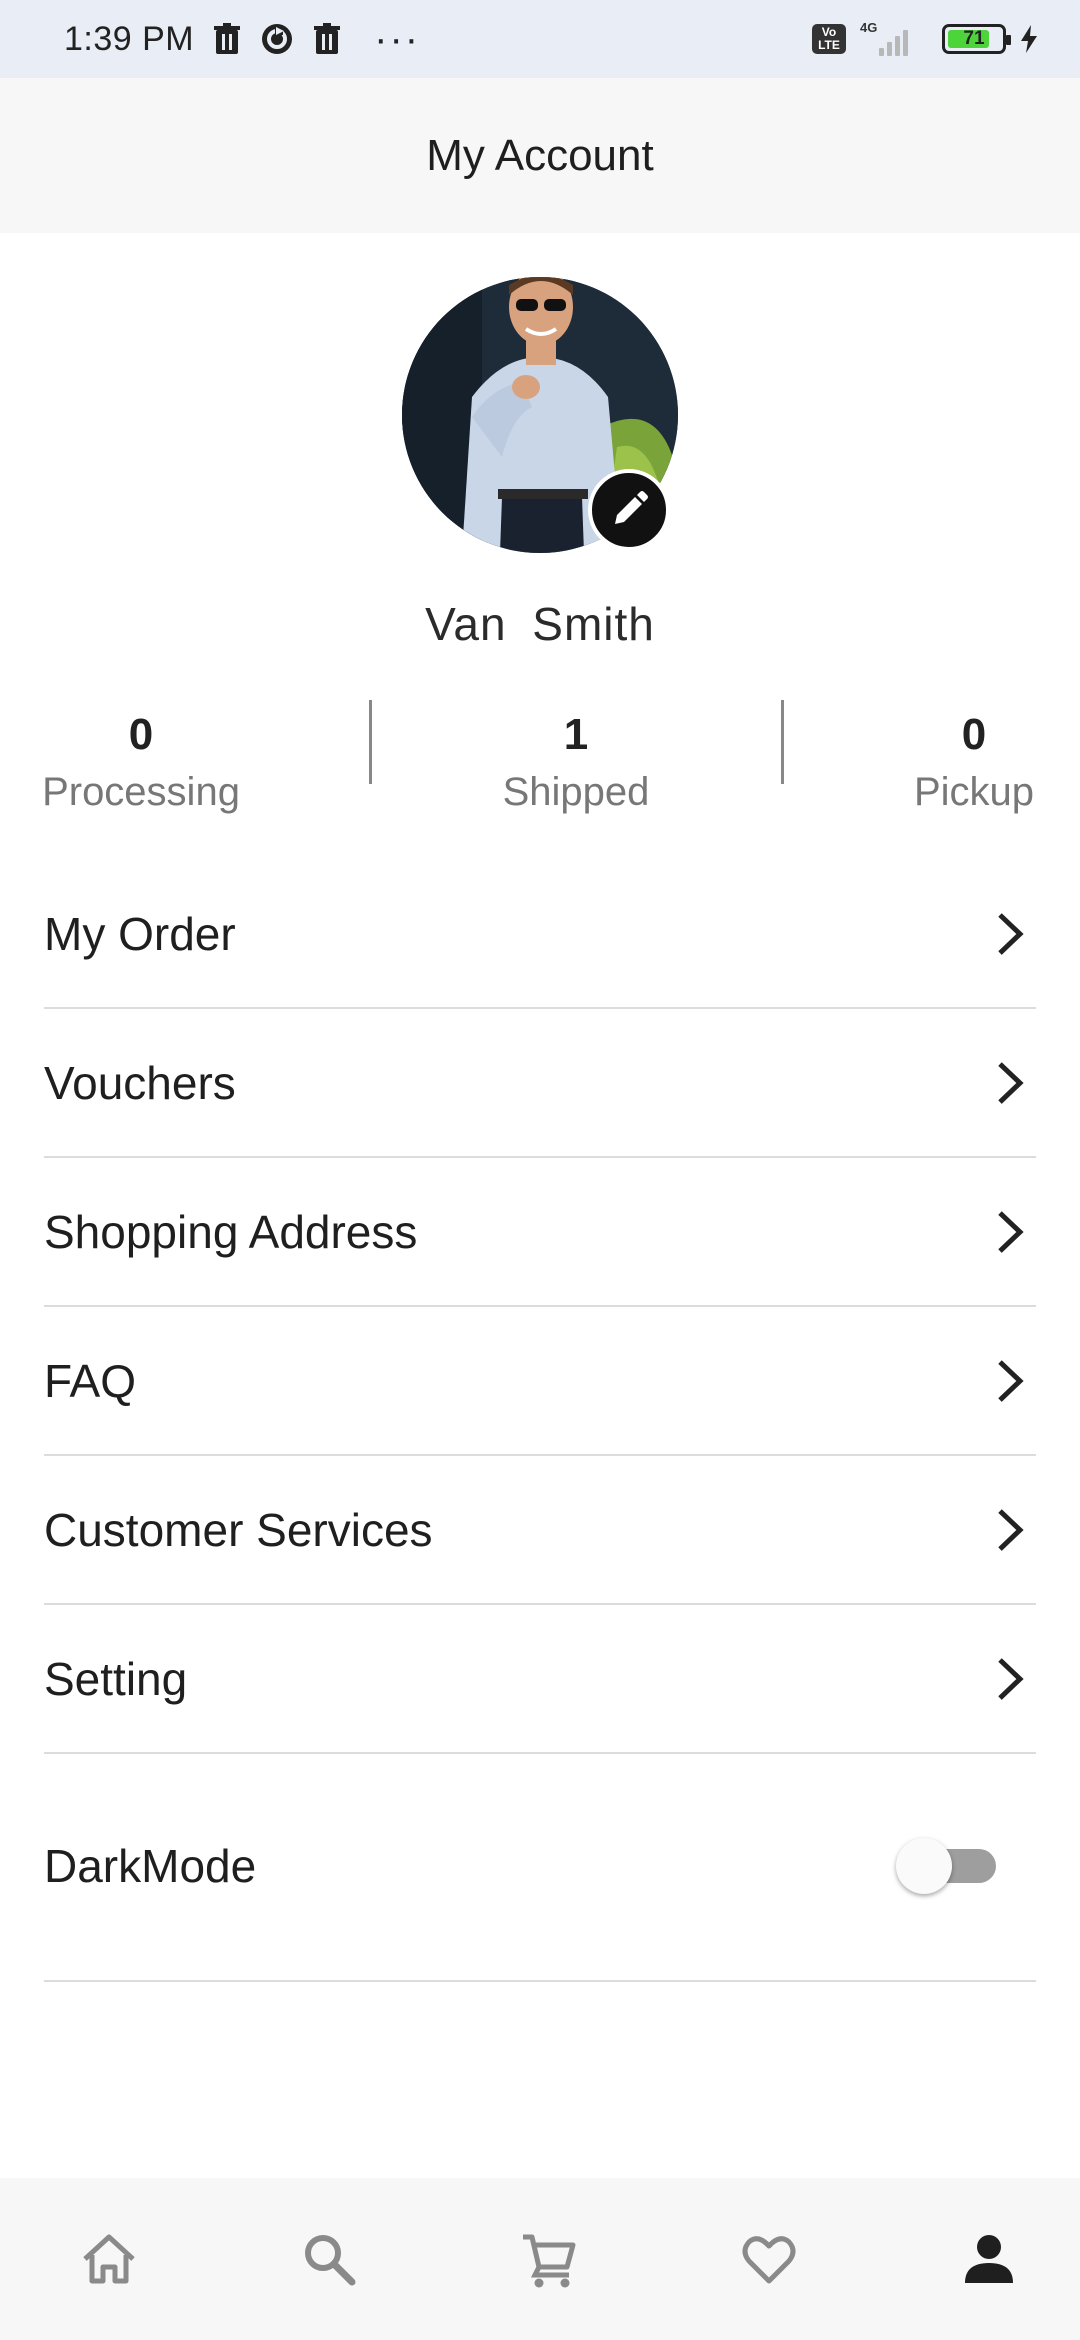 This screenshot has width=1080, height=2340. I want to click on darkmode-label: DarkMode, so click(150, 1866).